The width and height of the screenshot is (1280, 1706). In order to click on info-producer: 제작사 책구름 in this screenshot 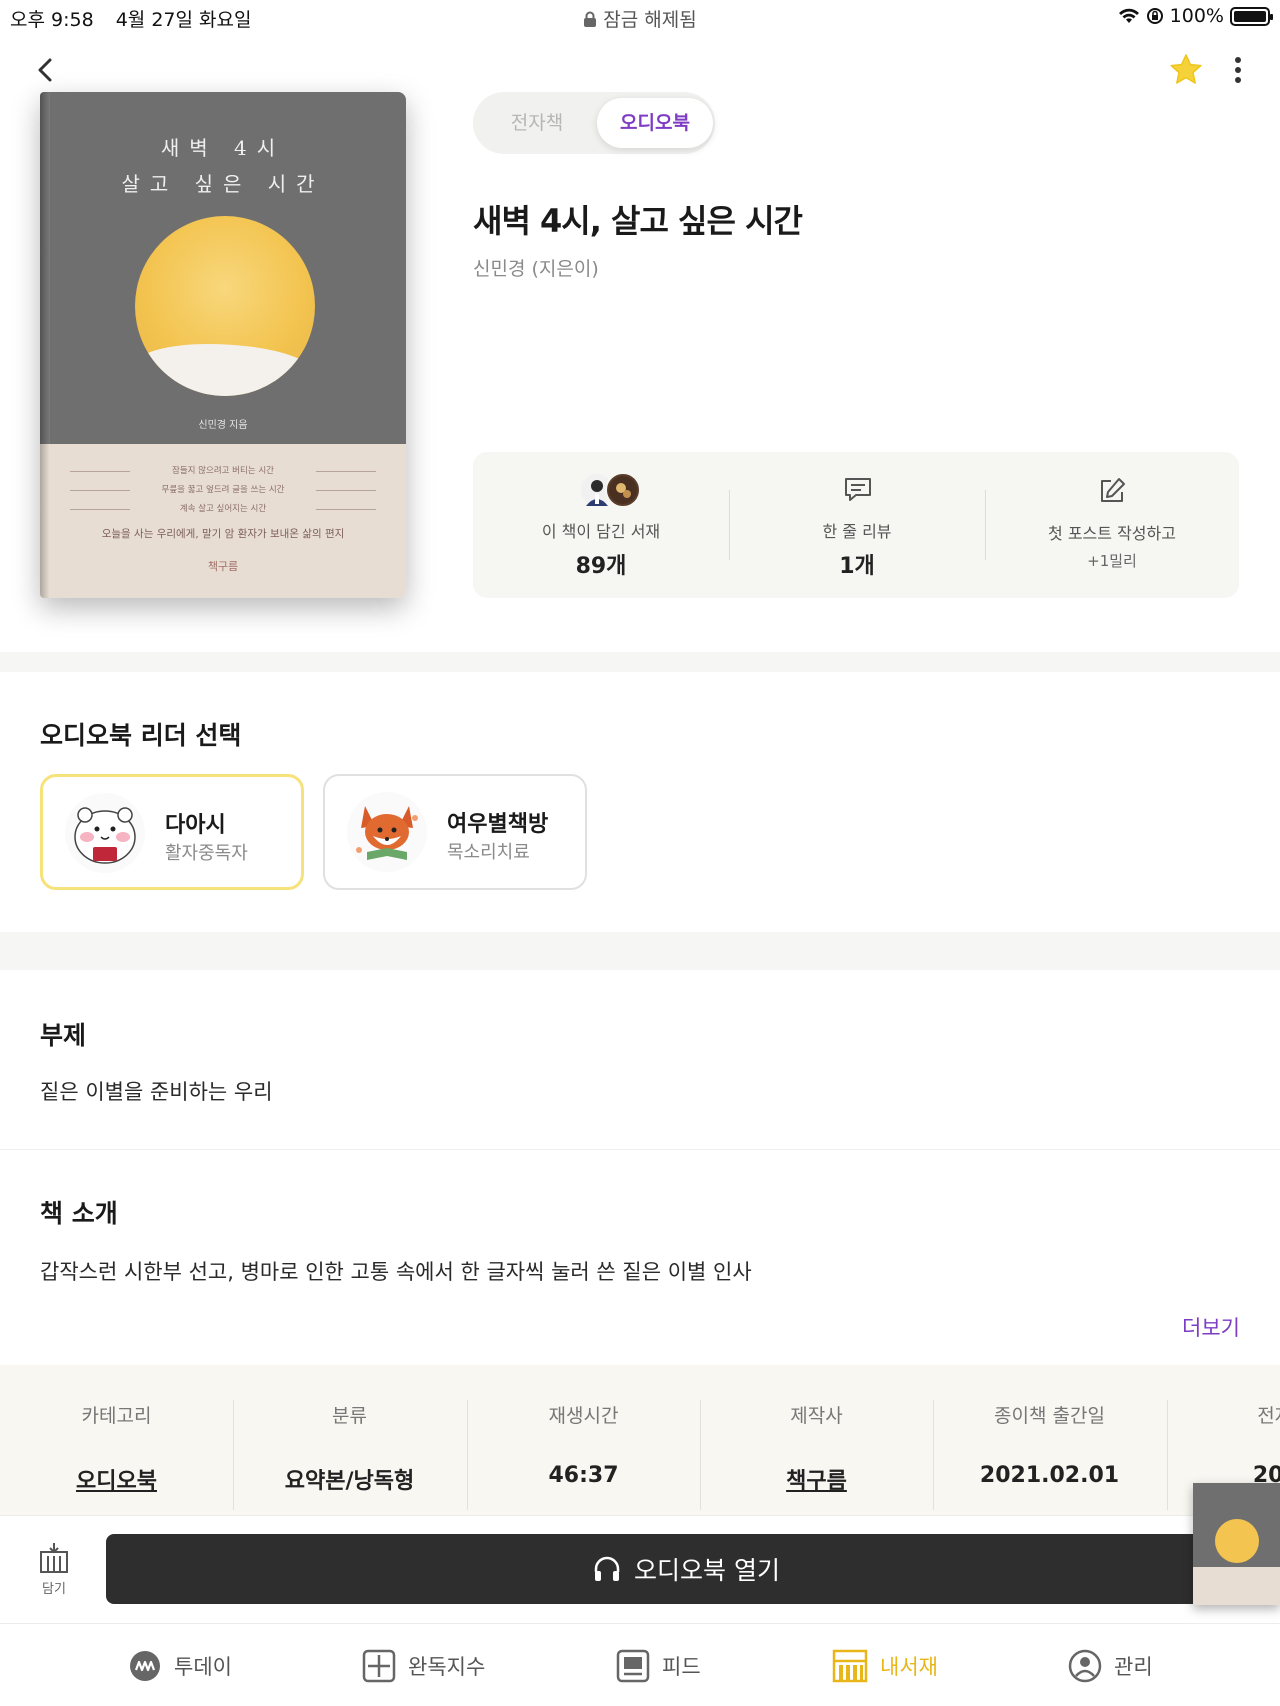, I will do `click(816, 1440)`.